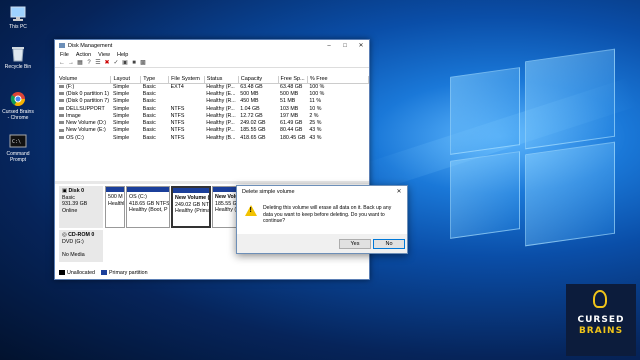 This screenshot has width=640, height=360. What do you see at coordinates (107, 63) in the screenshot?
I see `delete-icon: ✖` at bounding box center [107, 63].